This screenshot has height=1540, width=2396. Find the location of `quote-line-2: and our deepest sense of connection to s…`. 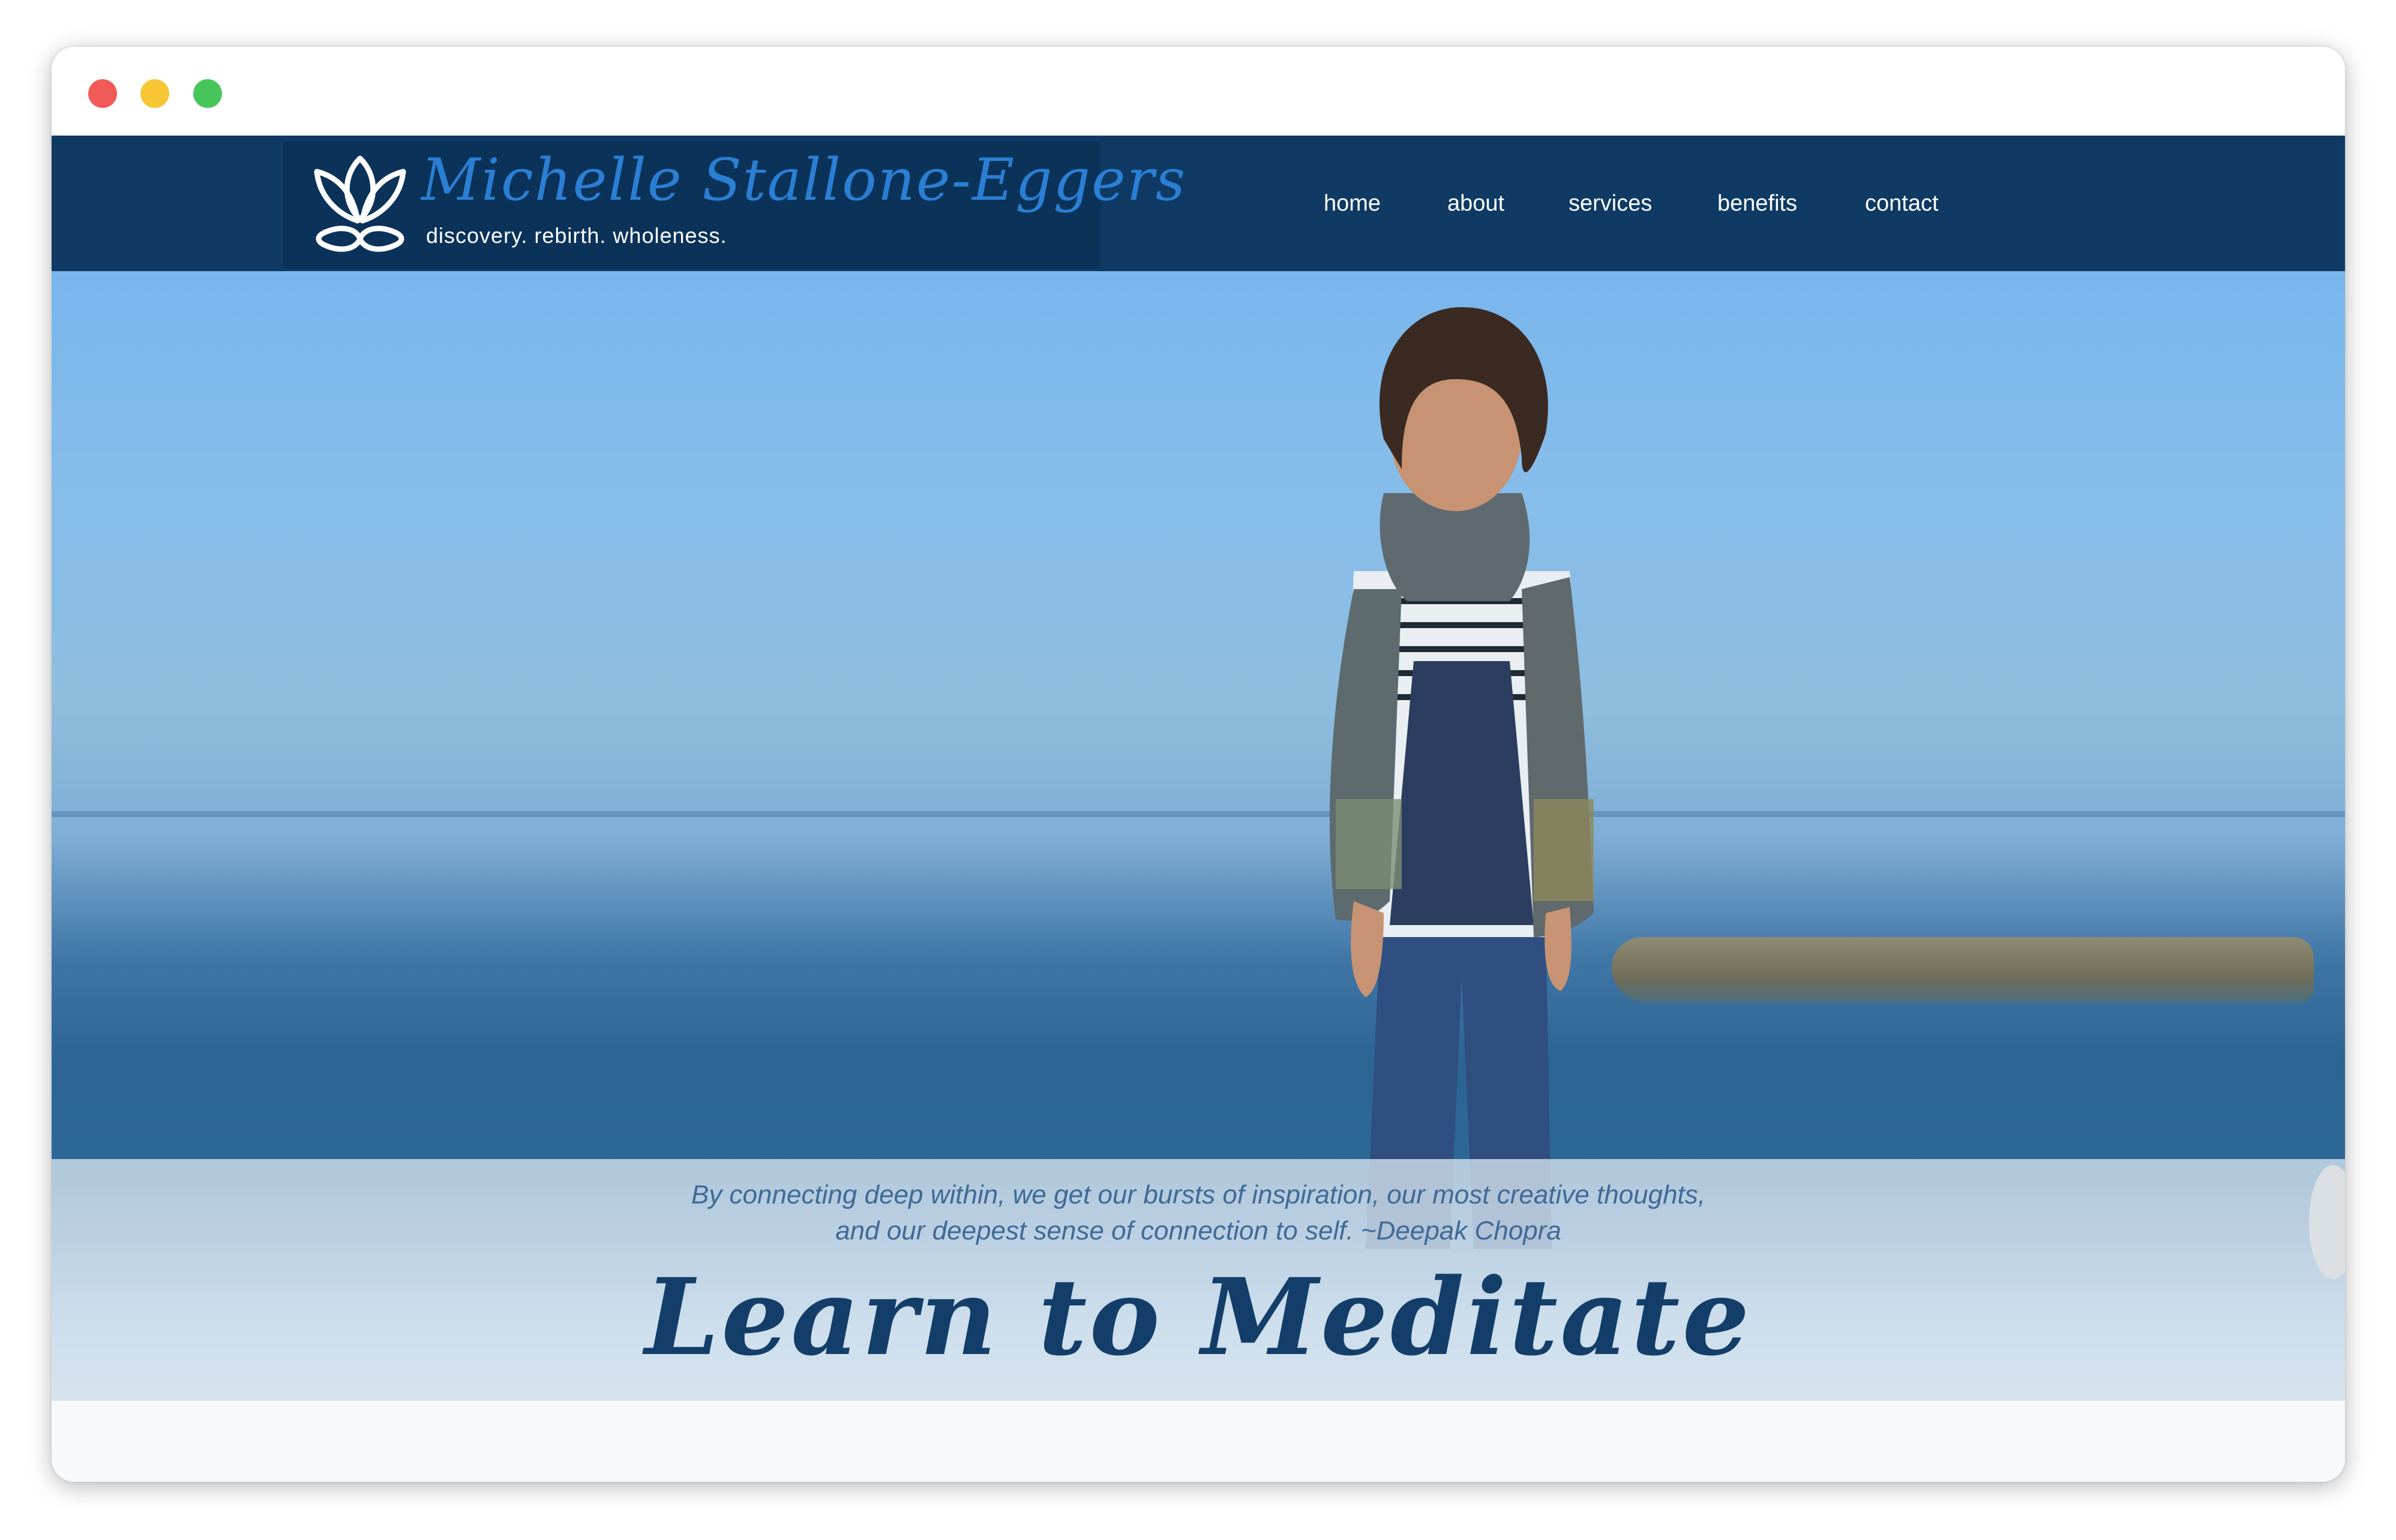

quote-line-2: and our deepest sense of connection to s… is located at coordinates (1198, 1230).